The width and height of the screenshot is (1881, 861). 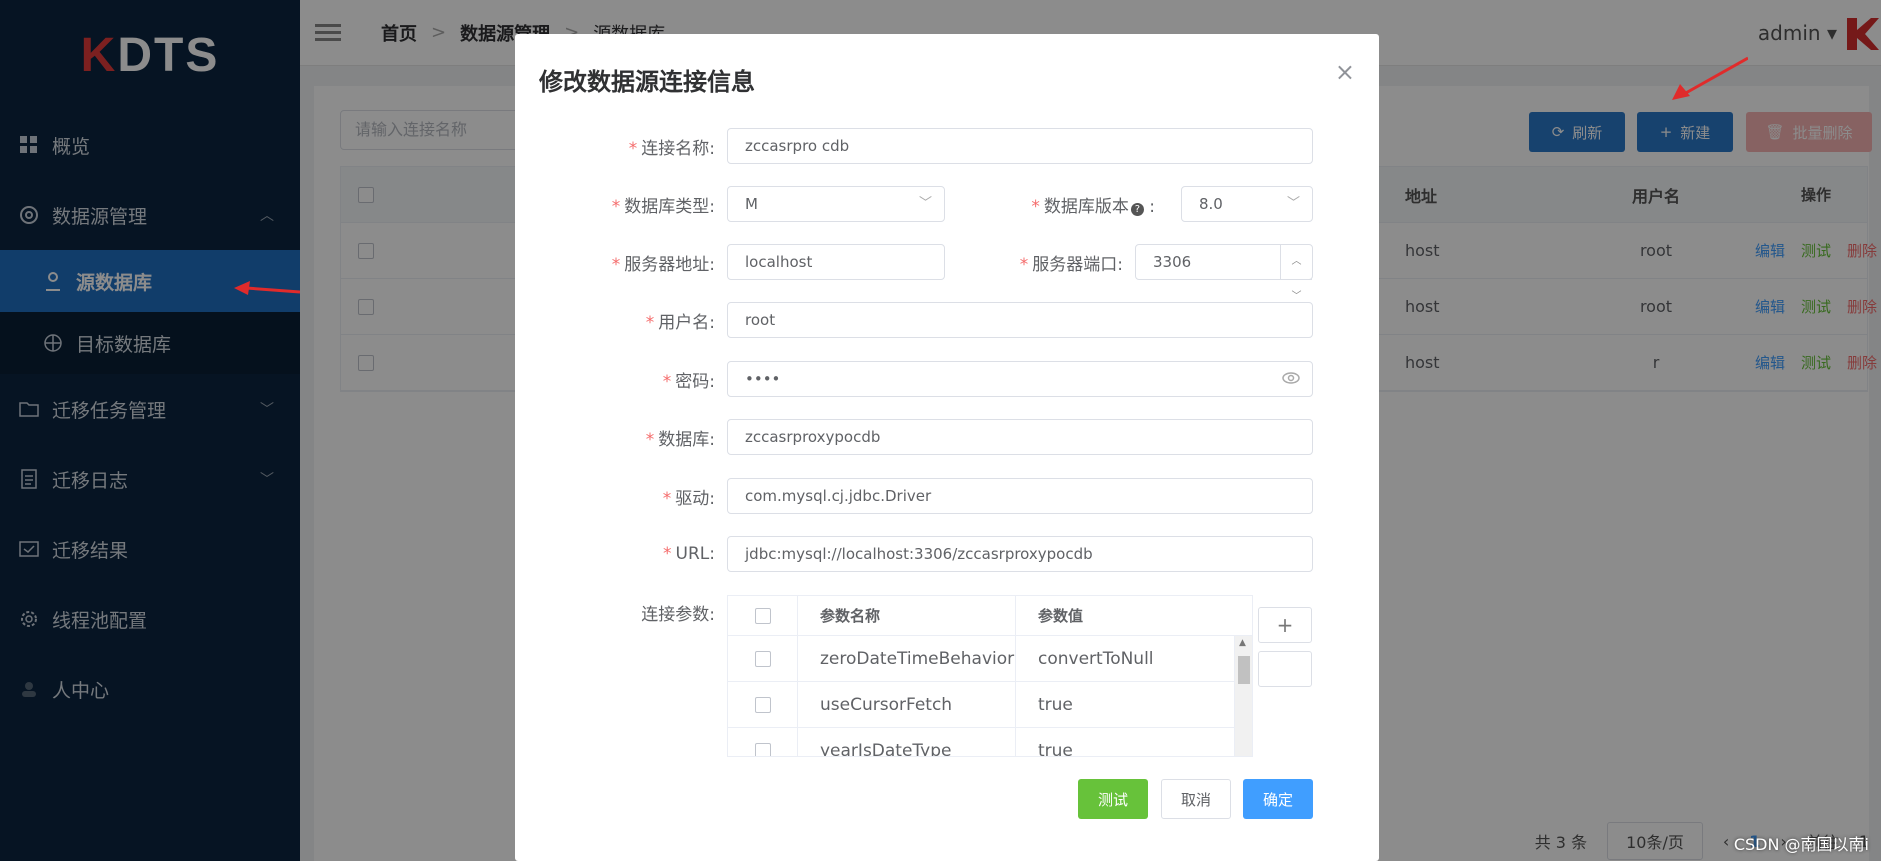 I want to click on label-url: * URL:, so click(x=689, y=554).